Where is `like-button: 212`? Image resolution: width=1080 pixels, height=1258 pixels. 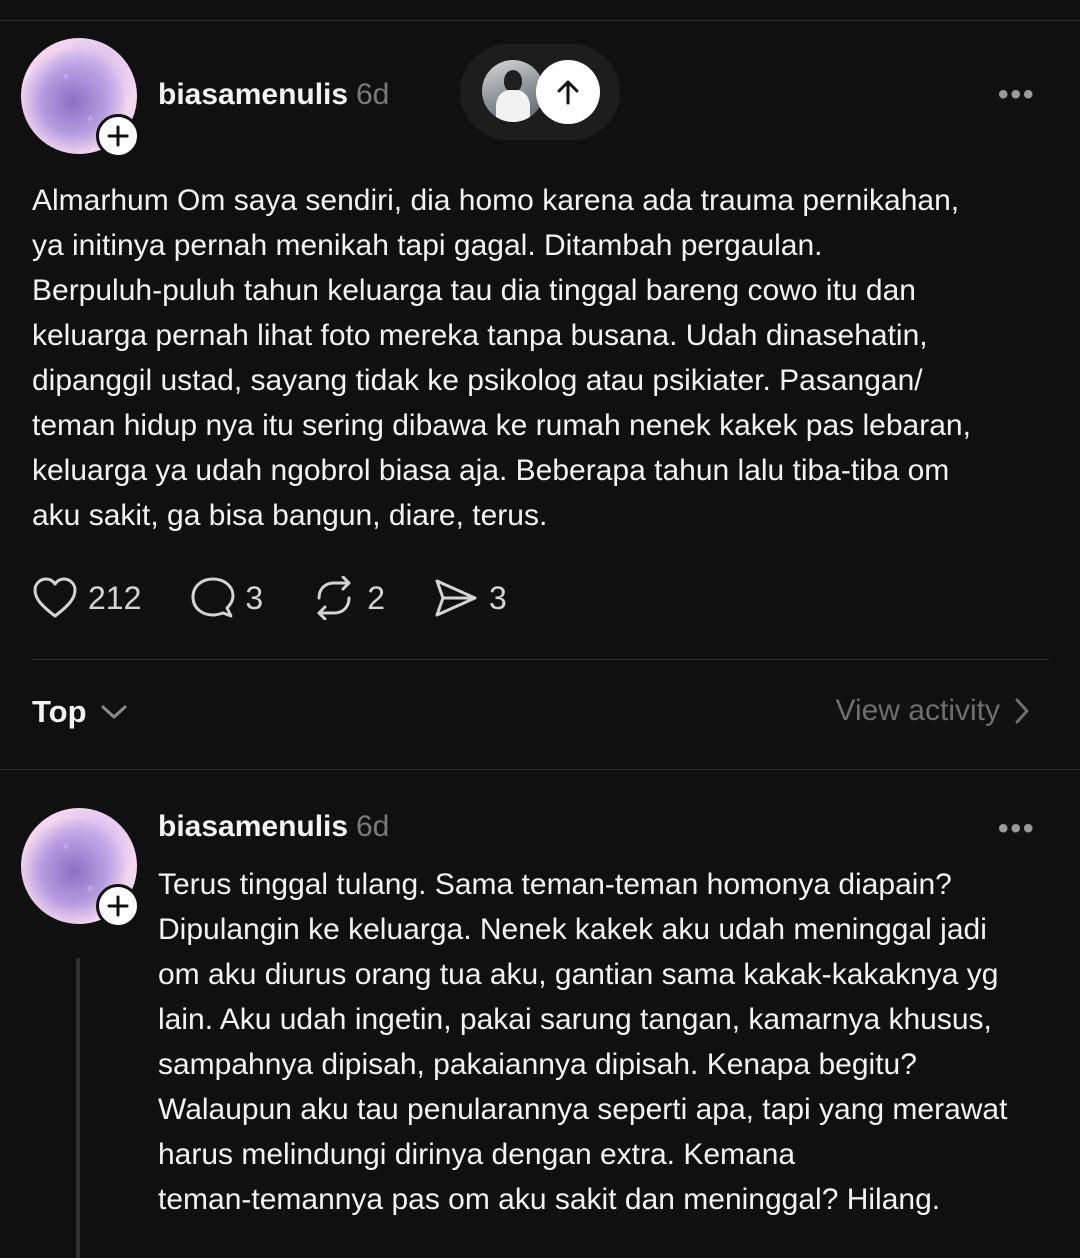
like-button: 212 is located at coordinates (86, 598).